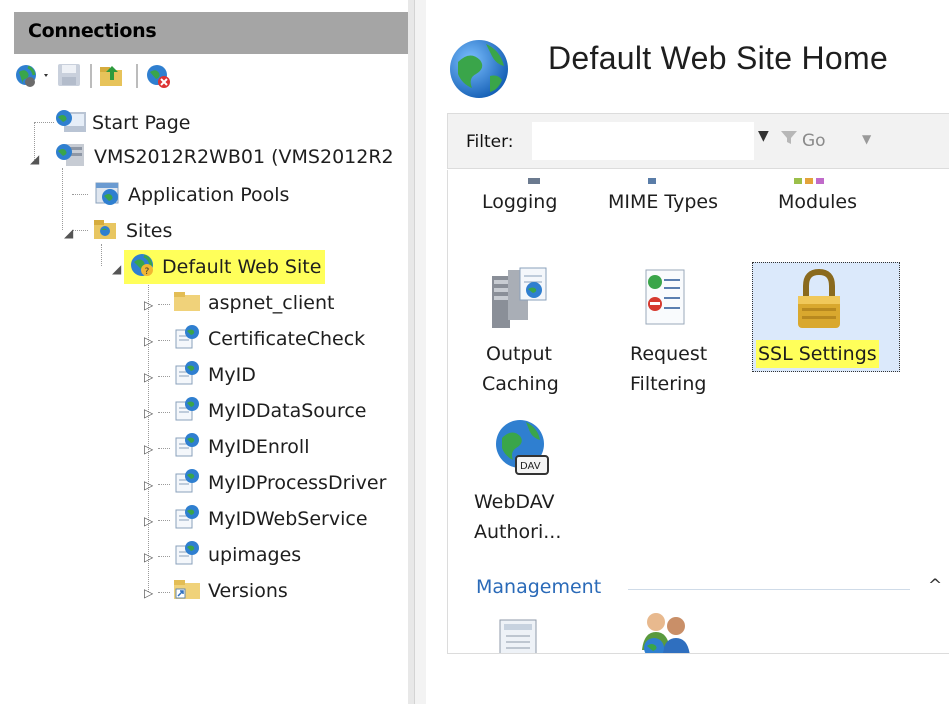 The height and width of the screenshot is (704, 949). I want to click on sites-folder-icon, so click(105, 231).